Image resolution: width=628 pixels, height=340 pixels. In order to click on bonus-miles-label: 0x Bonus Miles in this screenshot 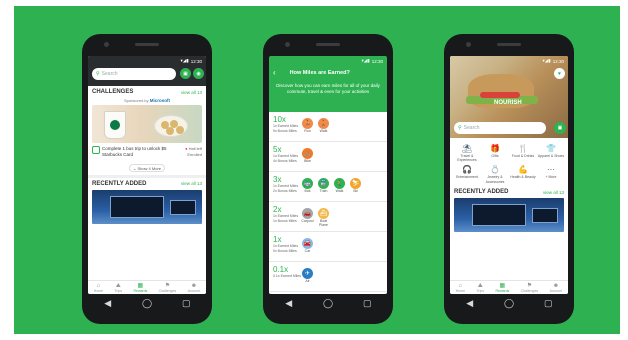, I will do `click(285, 250)`.